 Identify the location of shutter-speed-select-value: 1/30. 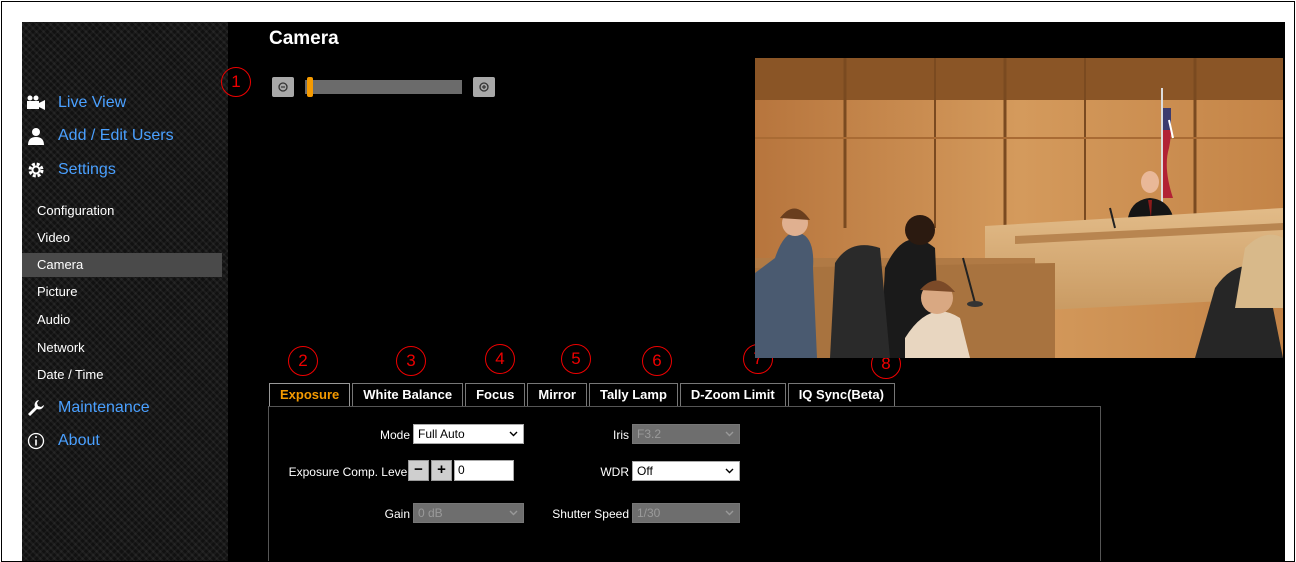
(649, 513).